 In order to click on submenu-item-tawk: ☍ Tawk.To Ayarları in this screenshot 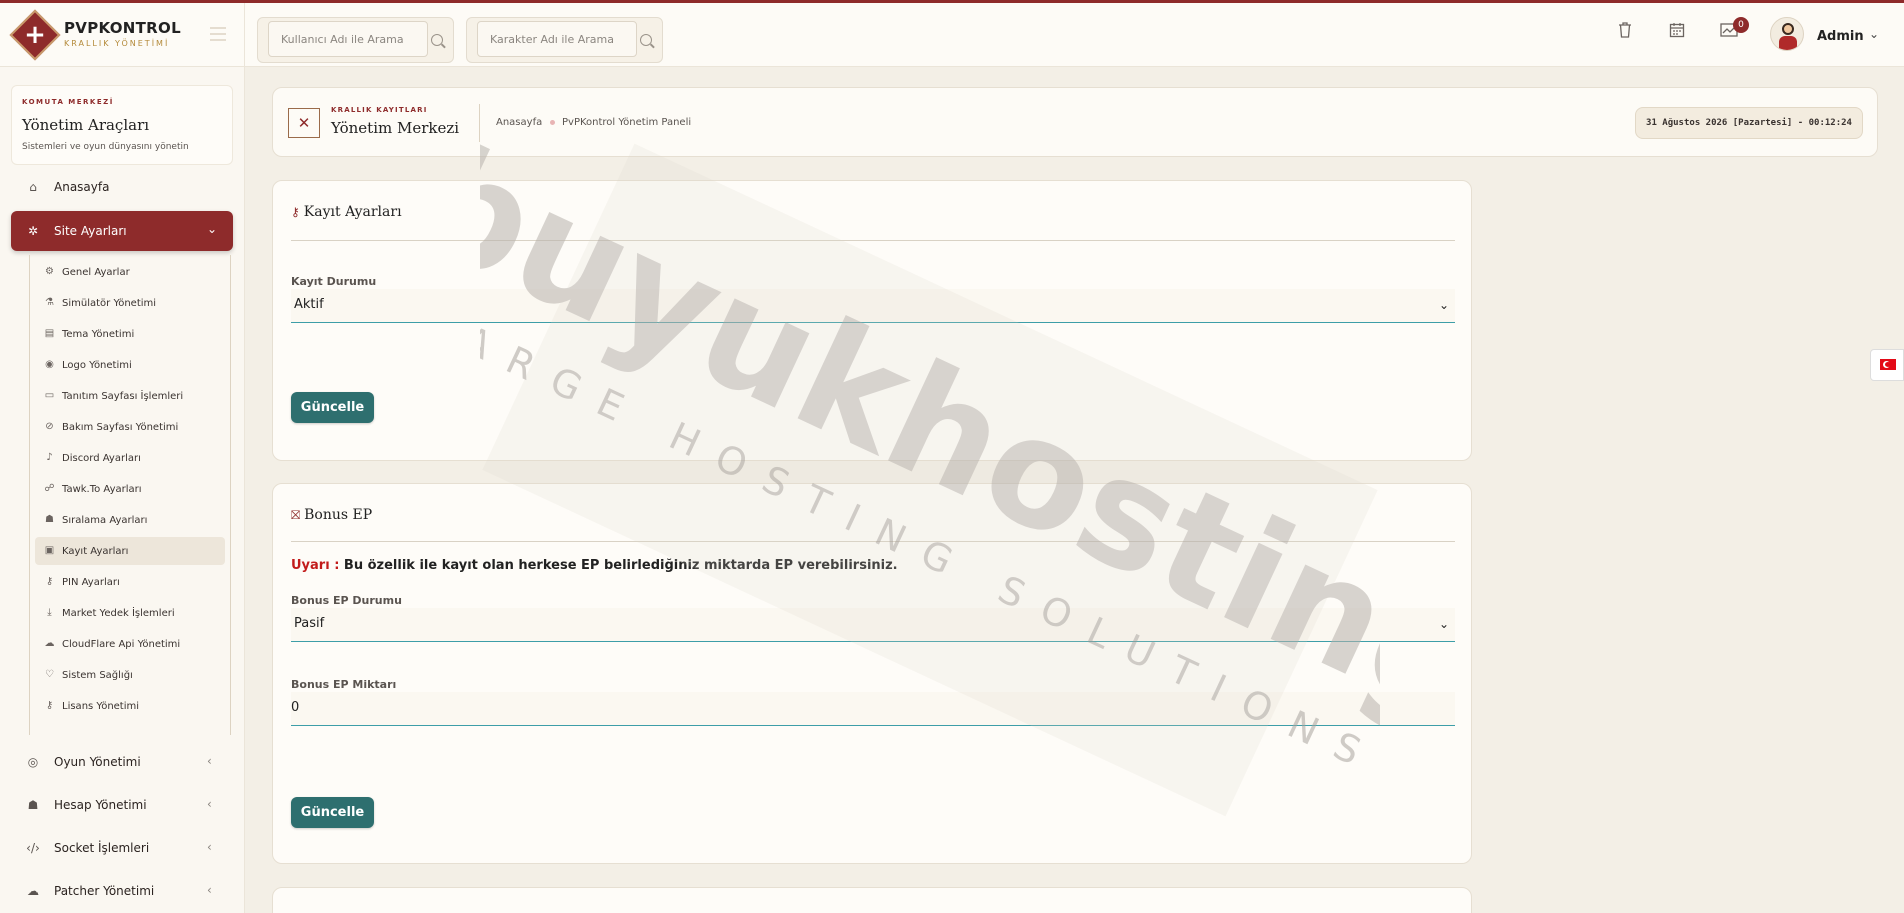, I will do `click(130, 489)`.